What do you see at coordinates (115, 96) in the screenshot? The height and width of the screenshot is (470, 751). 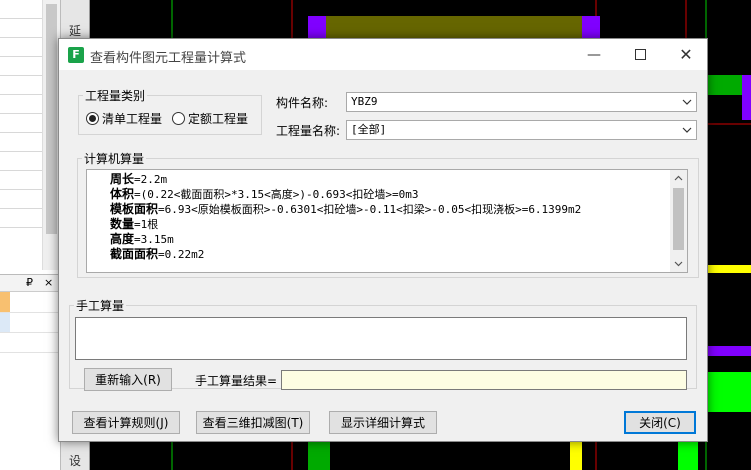 I see `quantity-type-legend: 工程量类别` at bounding box center [115, 96].